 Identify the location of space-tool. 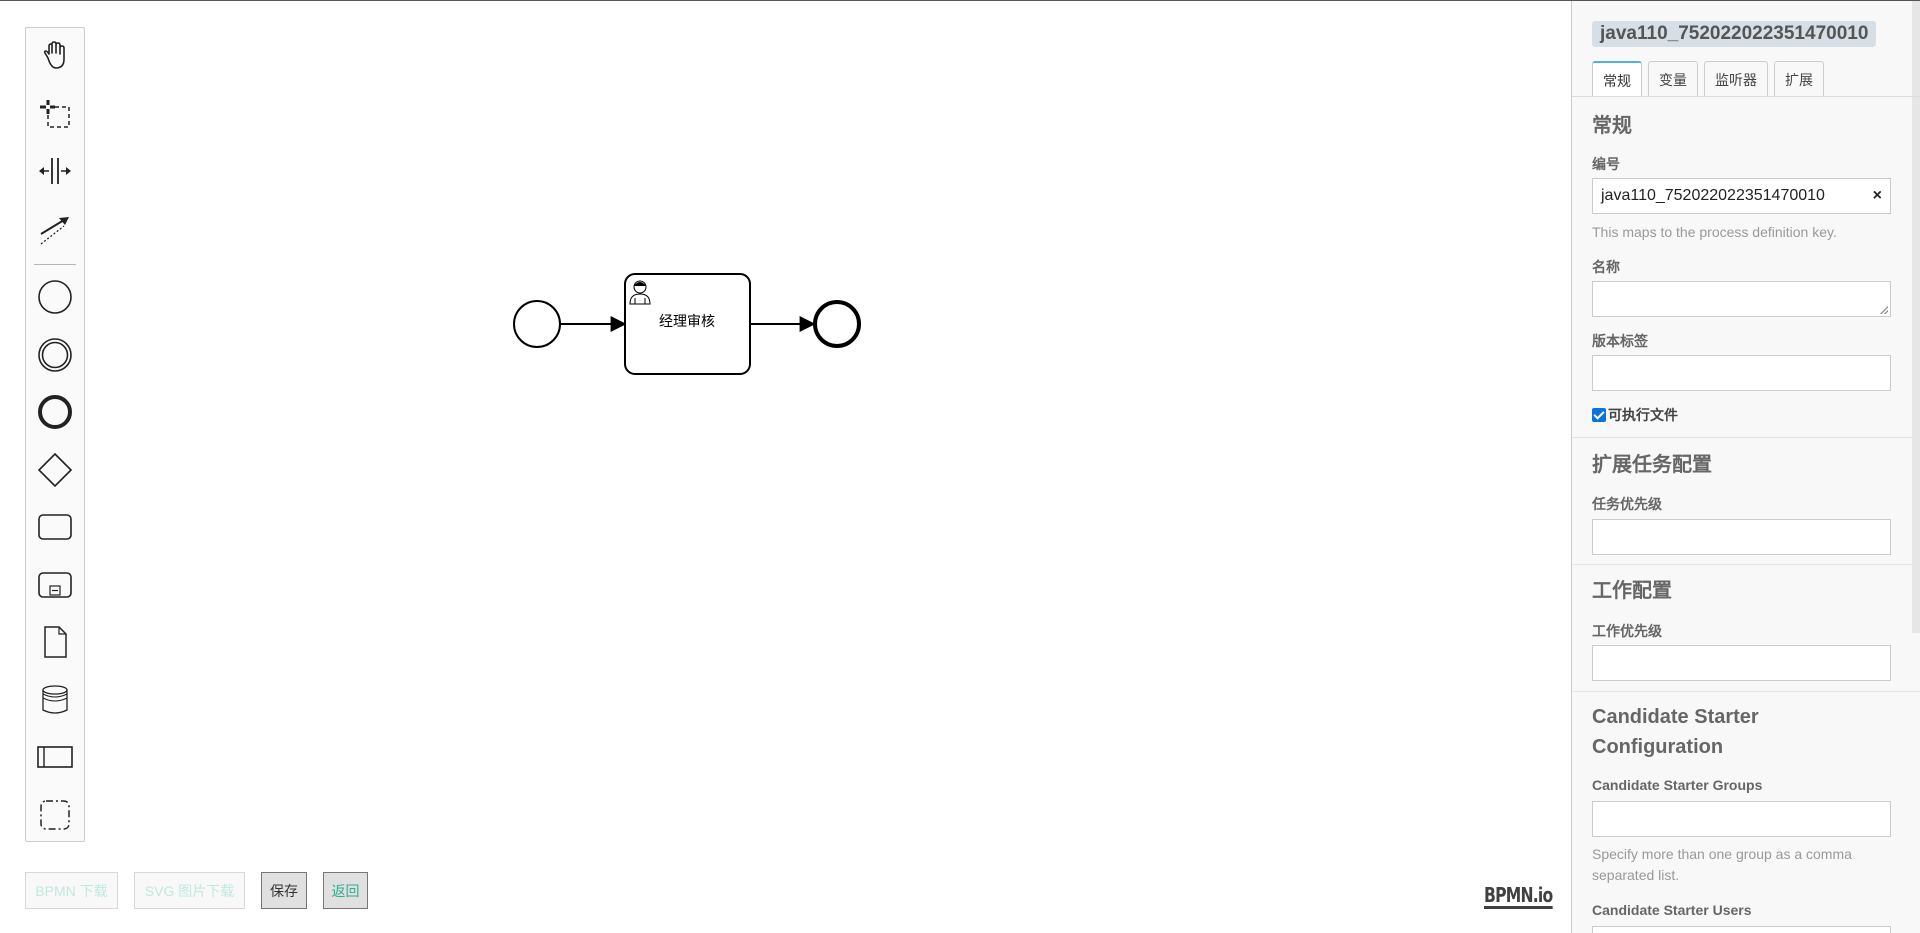
(55, 171).